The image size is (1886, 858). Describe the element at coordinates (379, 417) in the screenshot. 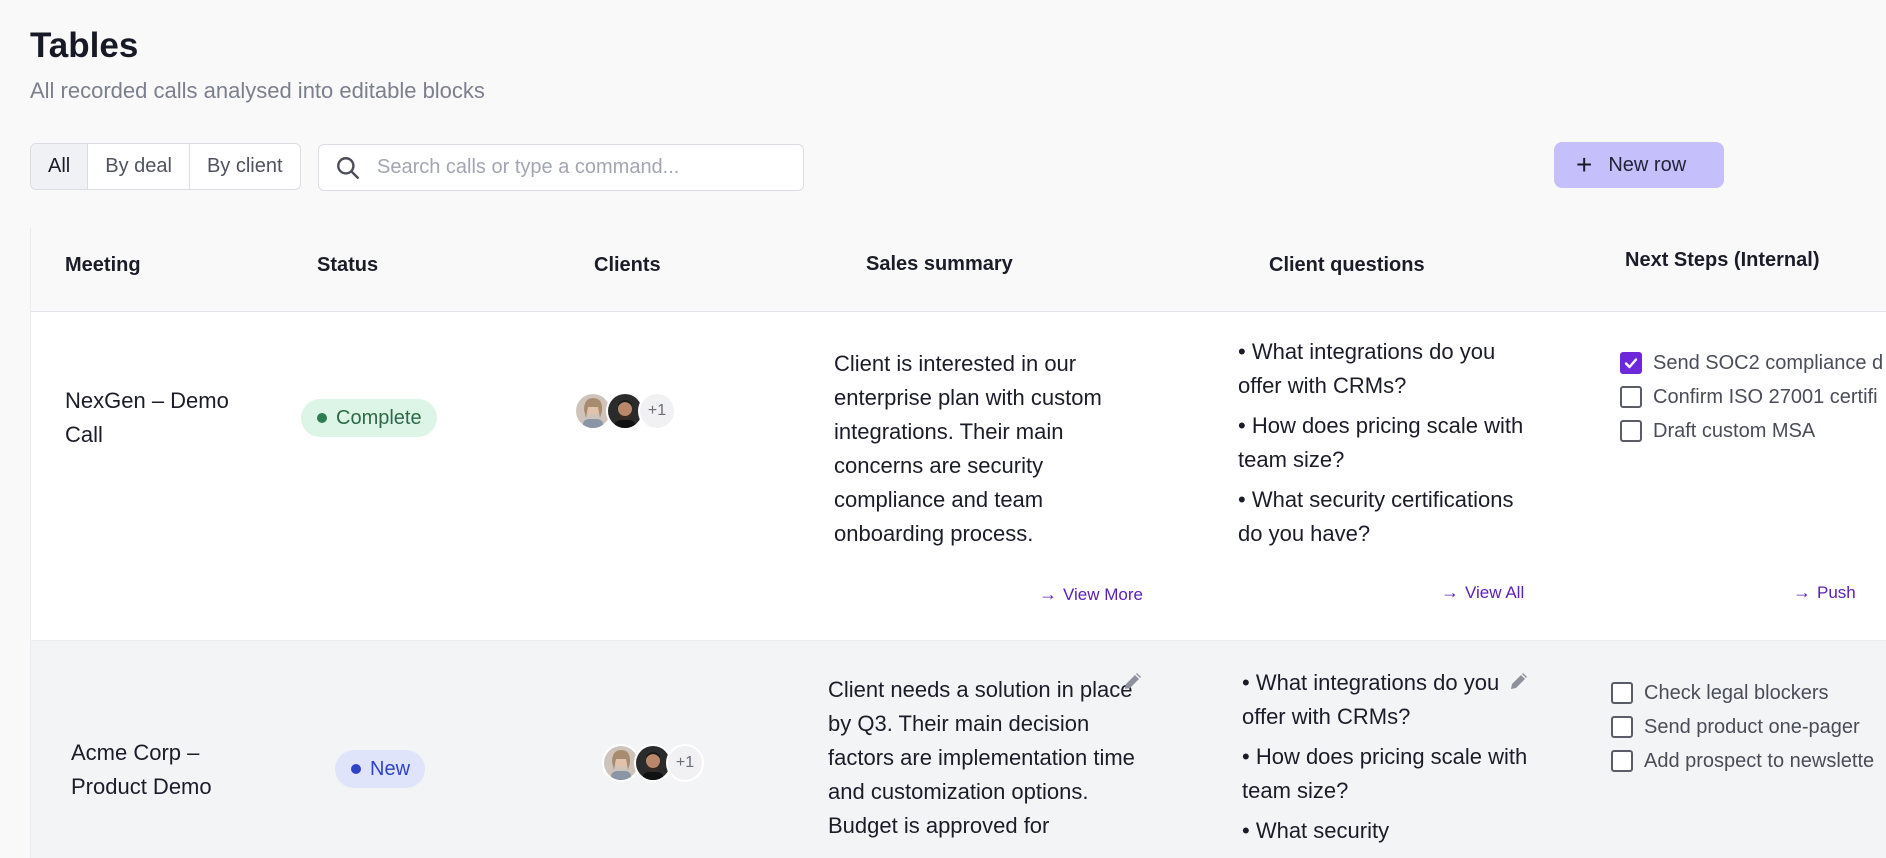

I see `status-label: Complete` at that location.